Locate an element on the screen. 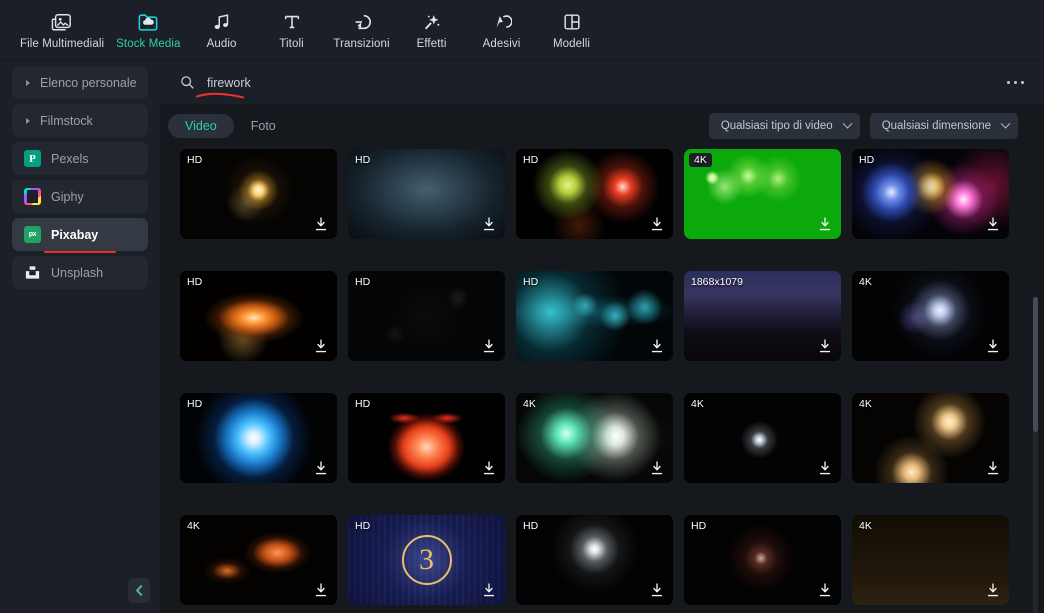  expand-arrow-icon is located at coordinates (28, 82).